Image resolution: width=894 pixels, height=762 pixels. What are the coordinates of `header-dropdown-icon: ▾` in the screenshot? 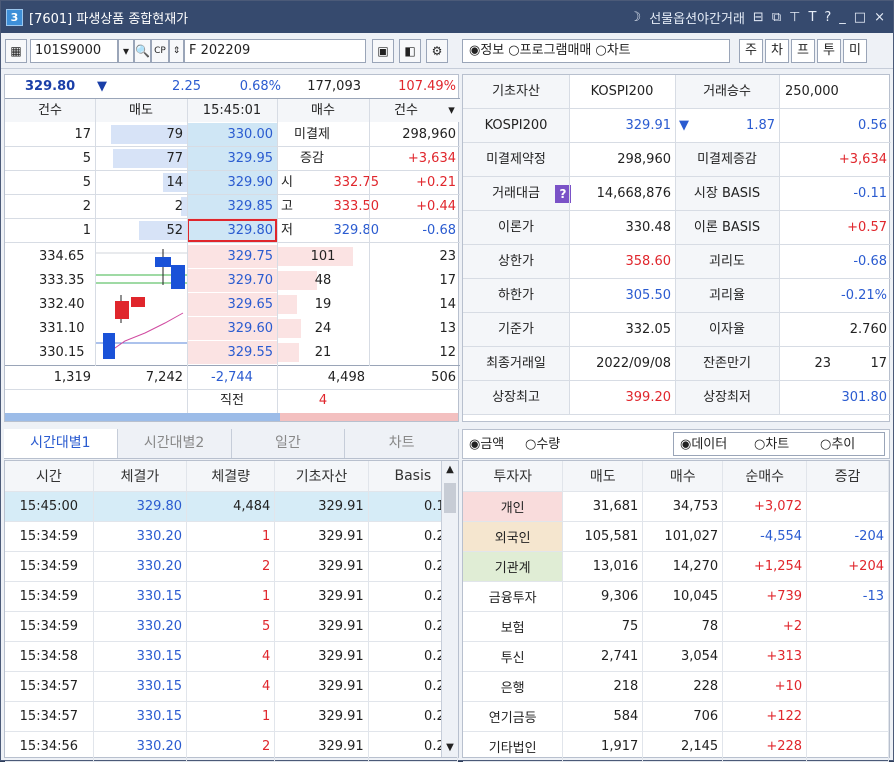 It's located at (451, 110).